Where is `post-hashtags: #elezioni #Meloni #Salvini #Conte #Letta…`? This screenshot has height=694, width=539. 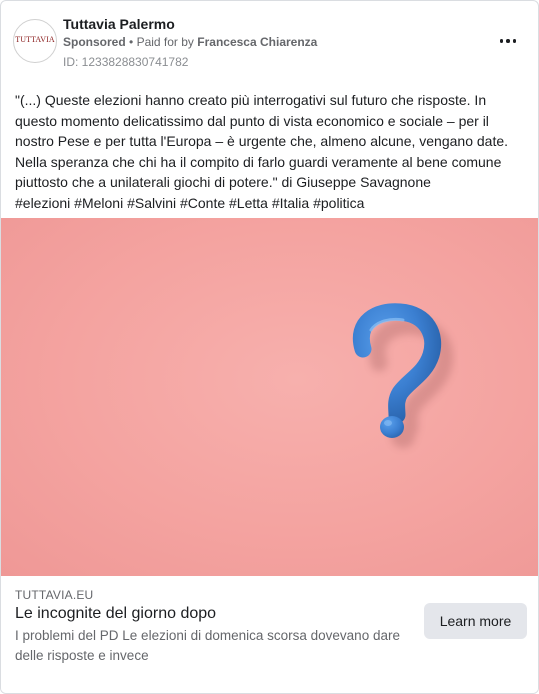 post-hashtags: #elezioni #Meloni #Salvini #Conte #Letta… is located at coordinates (270, 203).